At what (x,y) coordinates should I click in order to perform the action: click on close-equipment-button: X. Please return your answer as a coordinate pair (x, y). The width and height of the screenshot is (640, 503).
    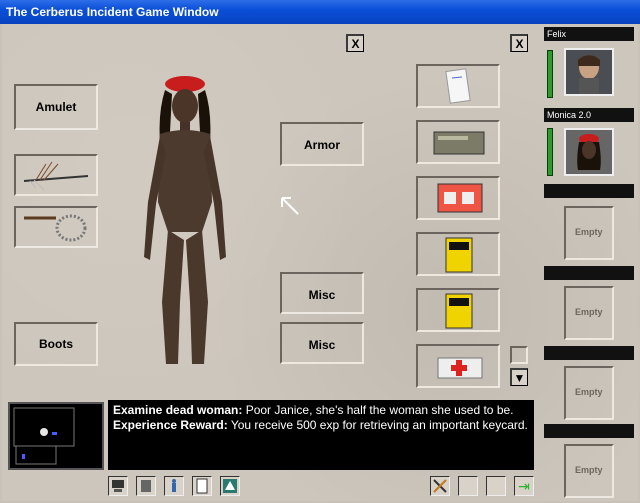
    Looking at the image, I should click on (355, 43).